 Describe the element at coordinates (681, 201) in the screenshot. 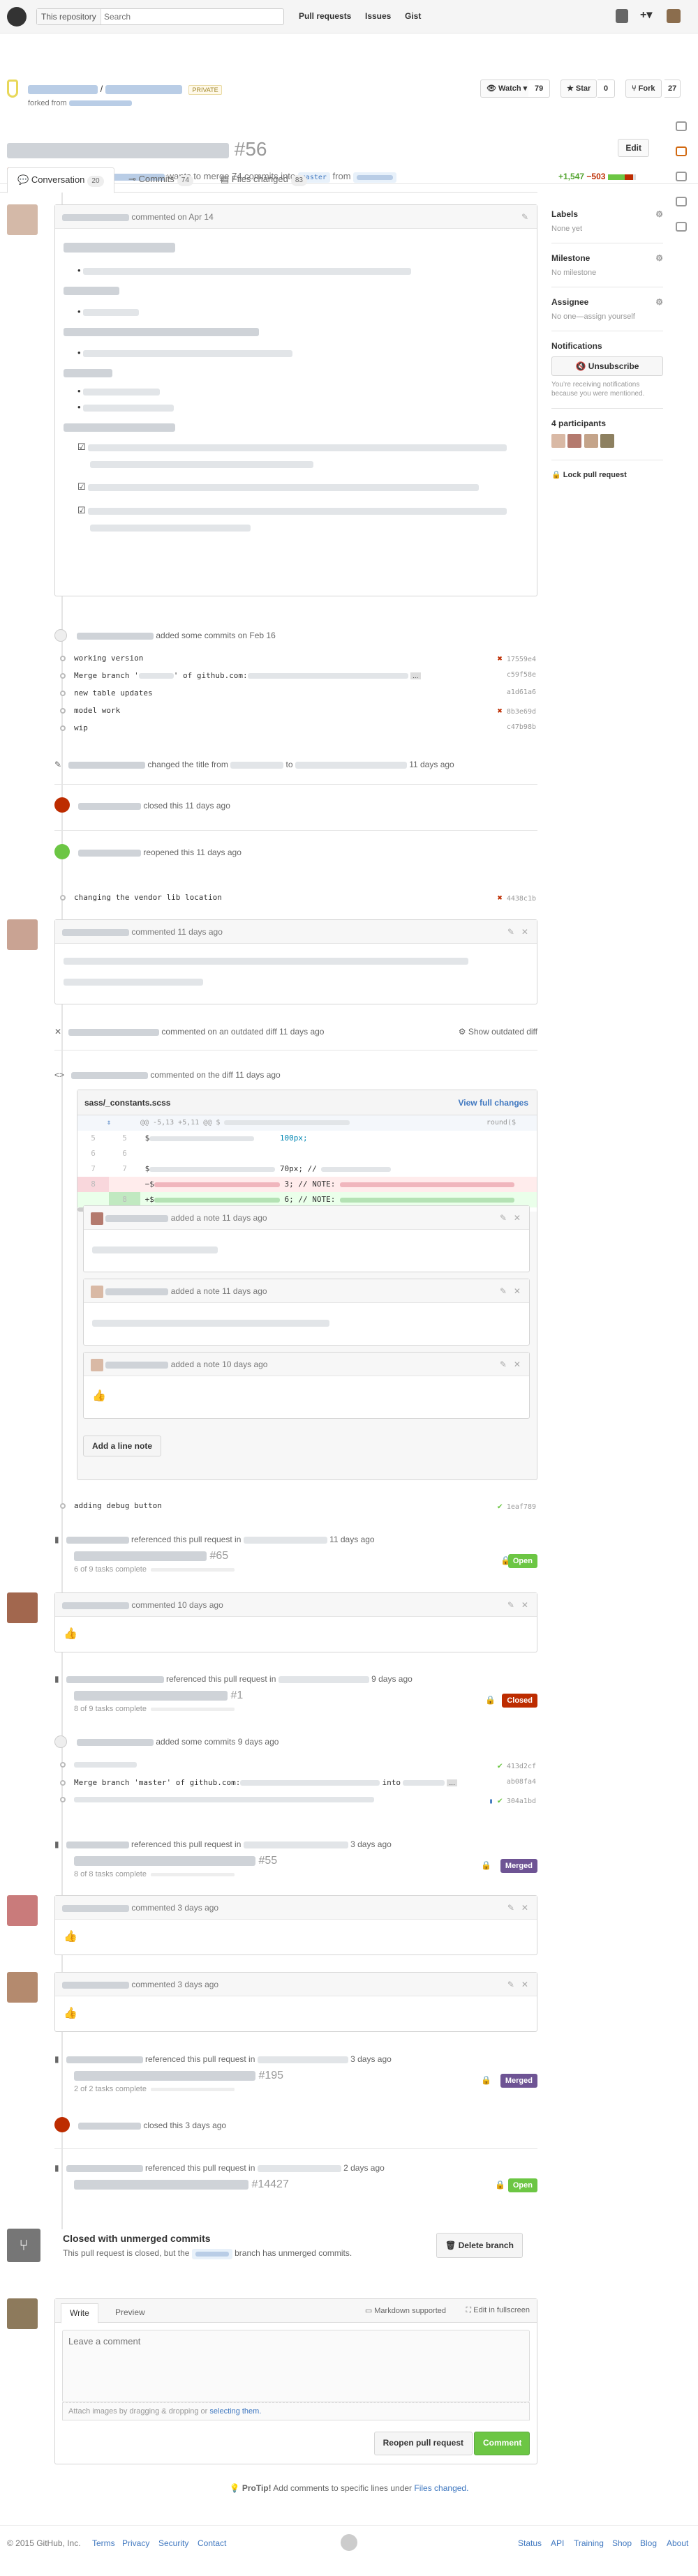

I see `pulse-icon` at that location.